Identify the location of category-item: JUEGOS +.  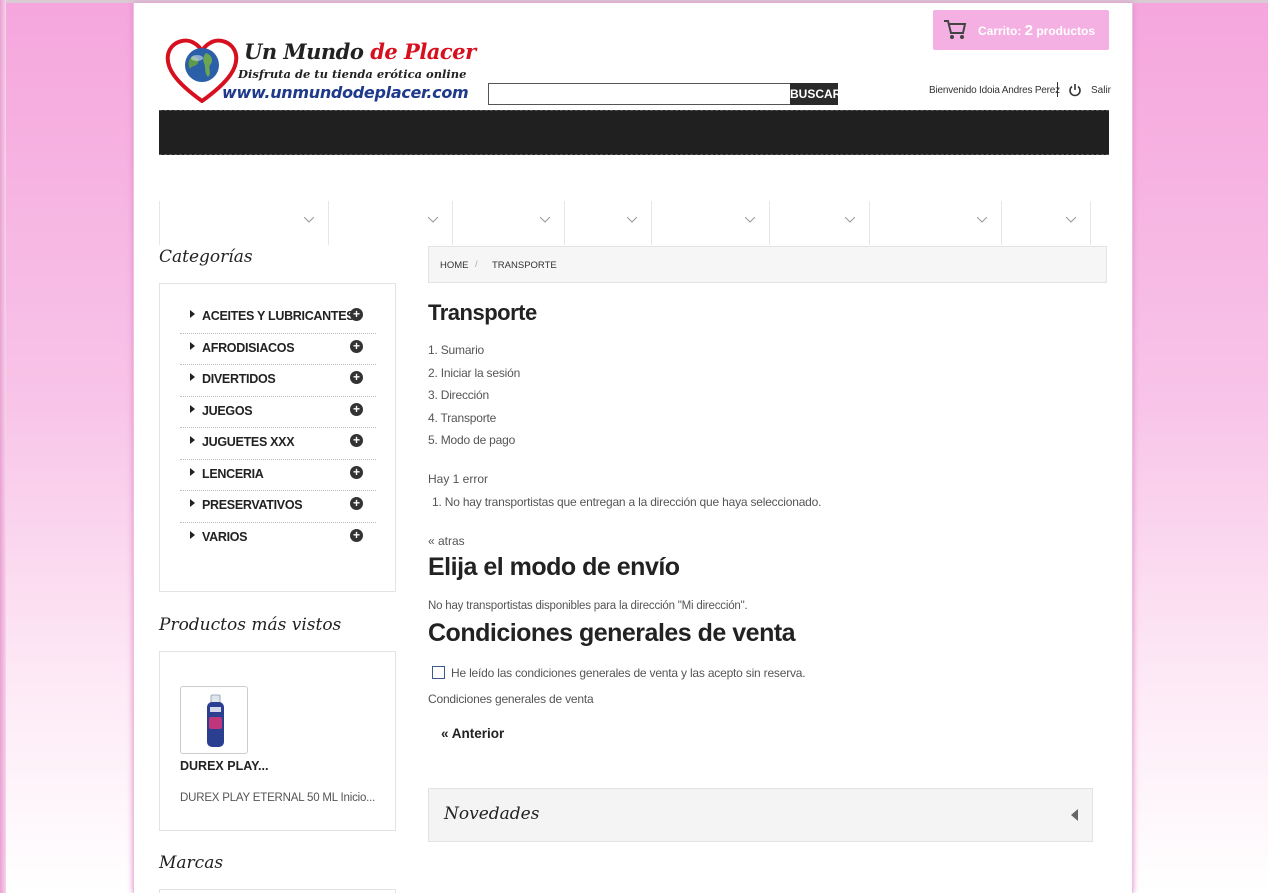
(278, 412).